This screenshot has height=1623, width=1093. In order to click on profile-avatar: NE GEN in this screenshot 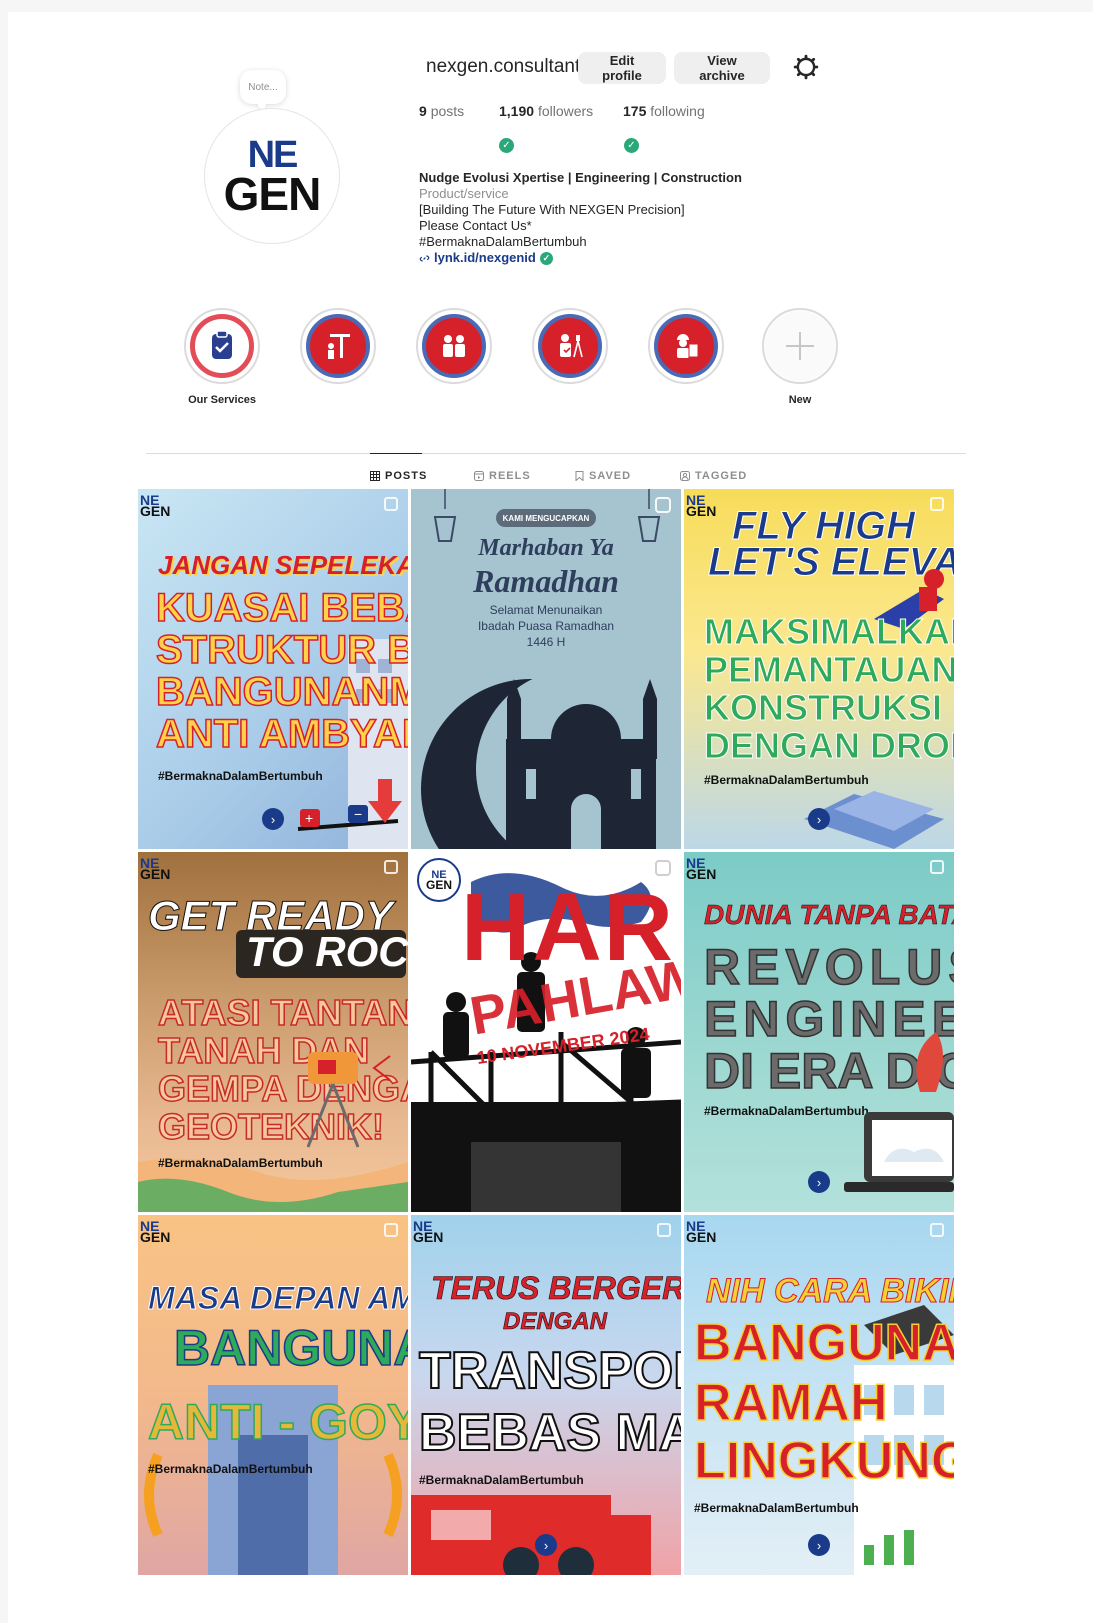, I will do `click(272, 176)`.